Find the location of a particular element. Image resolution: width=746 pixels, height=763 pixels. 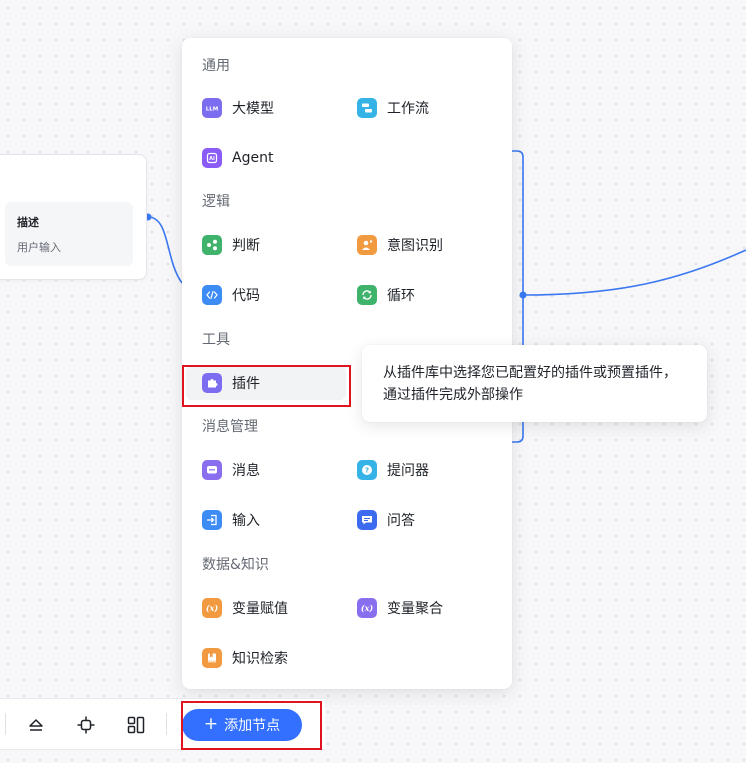

plus-icon: + is located at coordinates (211, 723).